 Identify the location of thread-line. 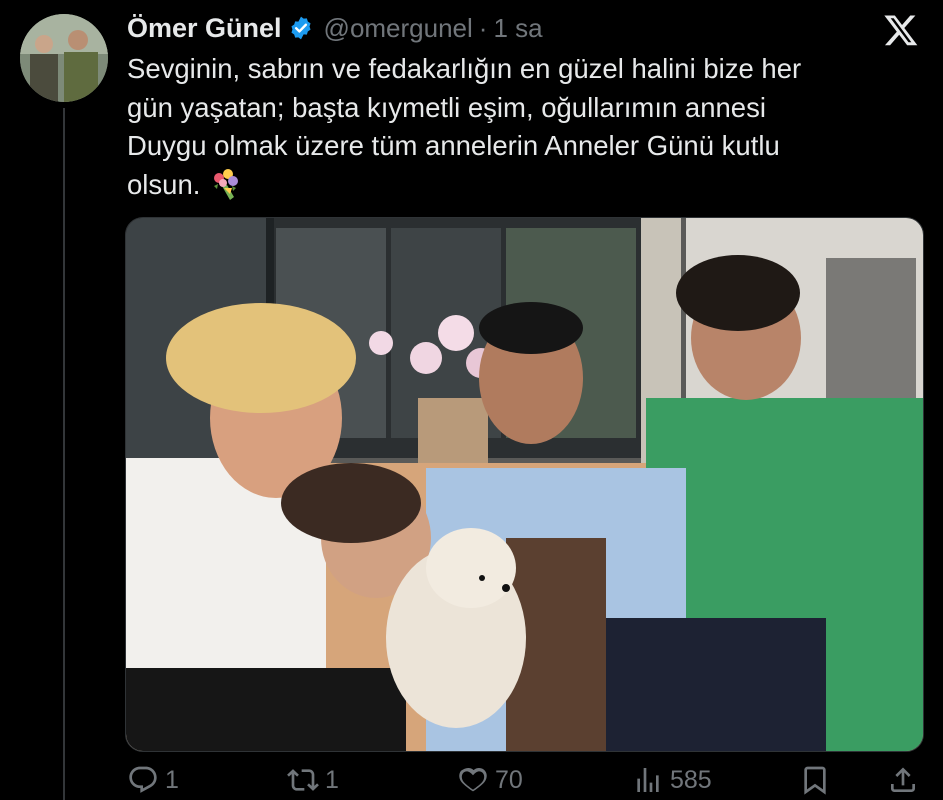
(64, 454).